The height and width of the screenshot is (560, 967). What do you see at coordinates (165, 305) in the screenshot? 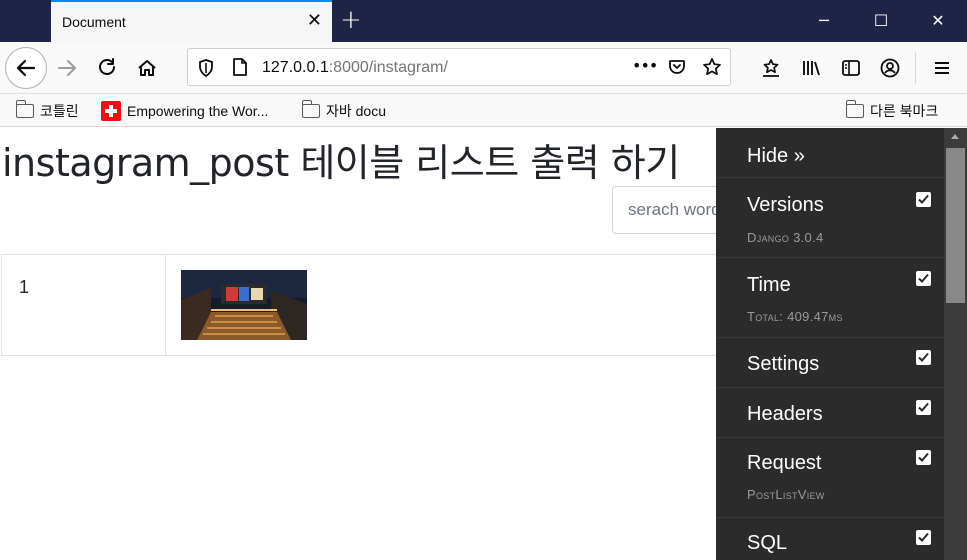
I see `table-divider` at bounding box center [165, 305].